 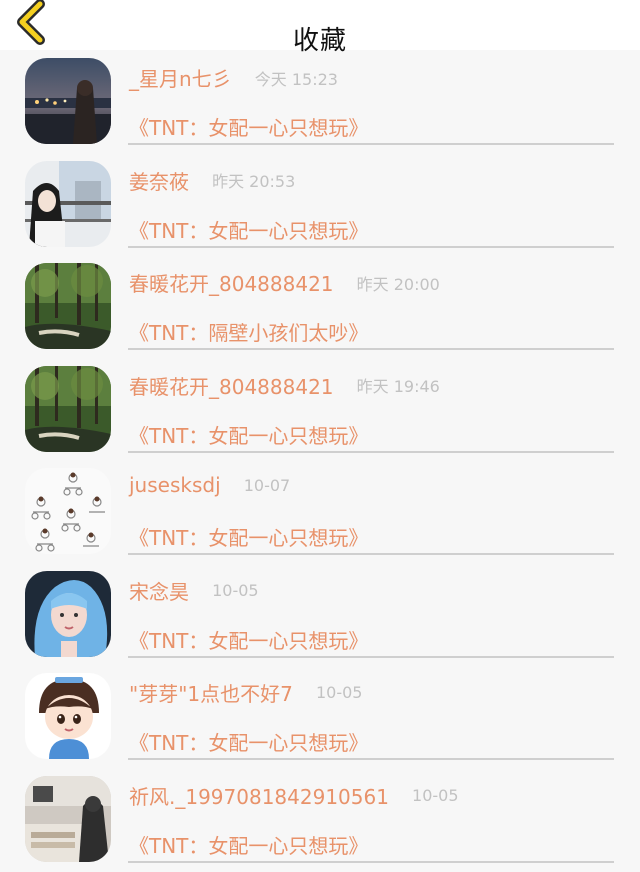 What do you see at coordinates (320, 819) in the screenshot?
I see `list-item: 祈风._1997081842910561 10-05 《TNT：女配一心只想玩》` at bounding box center [320, 819].